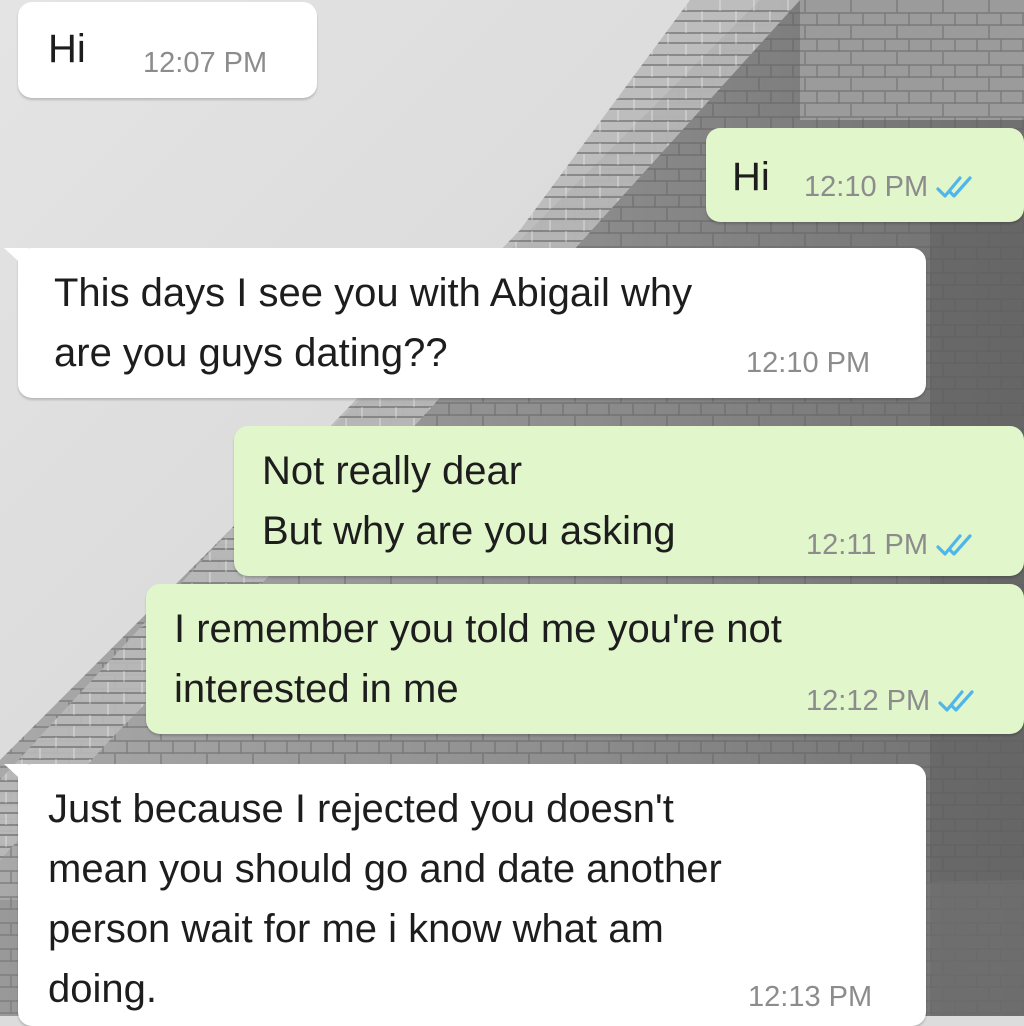 The image size is (1024, 1026). What do you see at coordinates (868, 701) in the screenshot?
I see `timestamp-text: 12:12 PM` at bounding box center [868, 701].